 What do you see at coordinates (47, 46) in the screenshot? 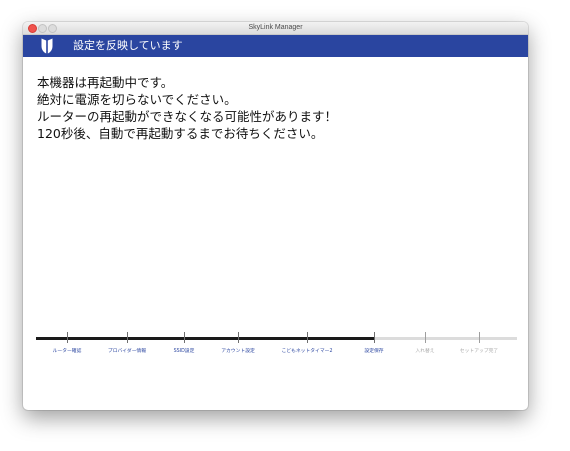
I see `shield-logo-icon` at bounding box center [47, 46].